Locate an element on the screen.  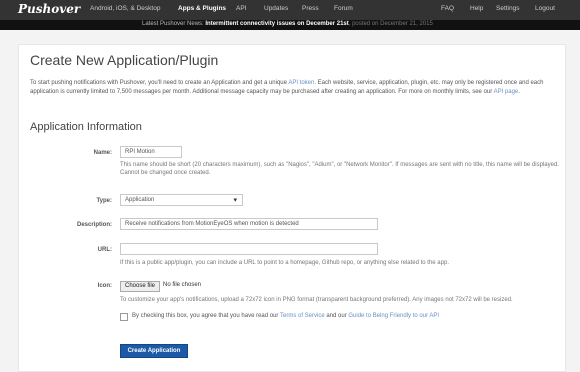
nav-desktop: Android, iOS, & Desktop is located at coordinates (125, 8).